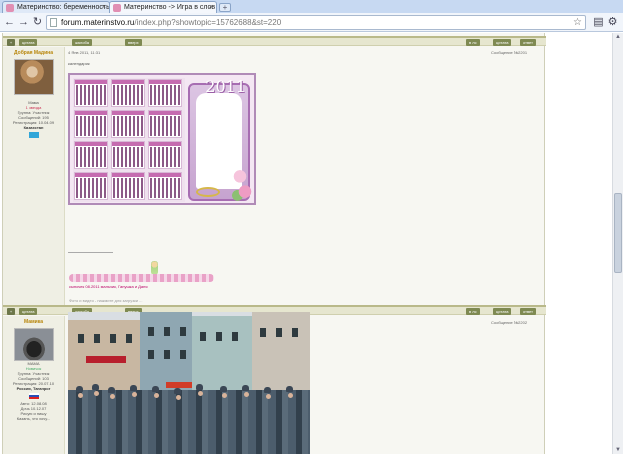 The width and height of the screenshot is (623, 454). I want to click on tab-1: Материнство: беременность ×, so click(56, 7).